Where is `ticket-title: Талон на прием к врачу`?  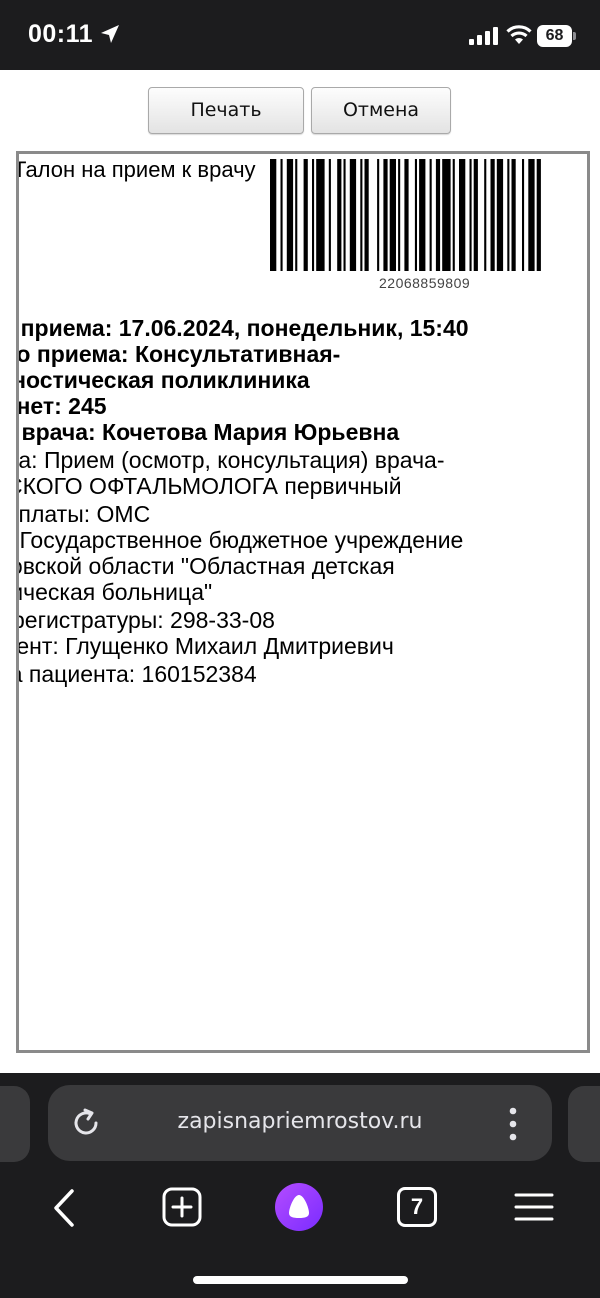
ticket-title: Талон на прием к врачу is located at coordinates (136, 169).